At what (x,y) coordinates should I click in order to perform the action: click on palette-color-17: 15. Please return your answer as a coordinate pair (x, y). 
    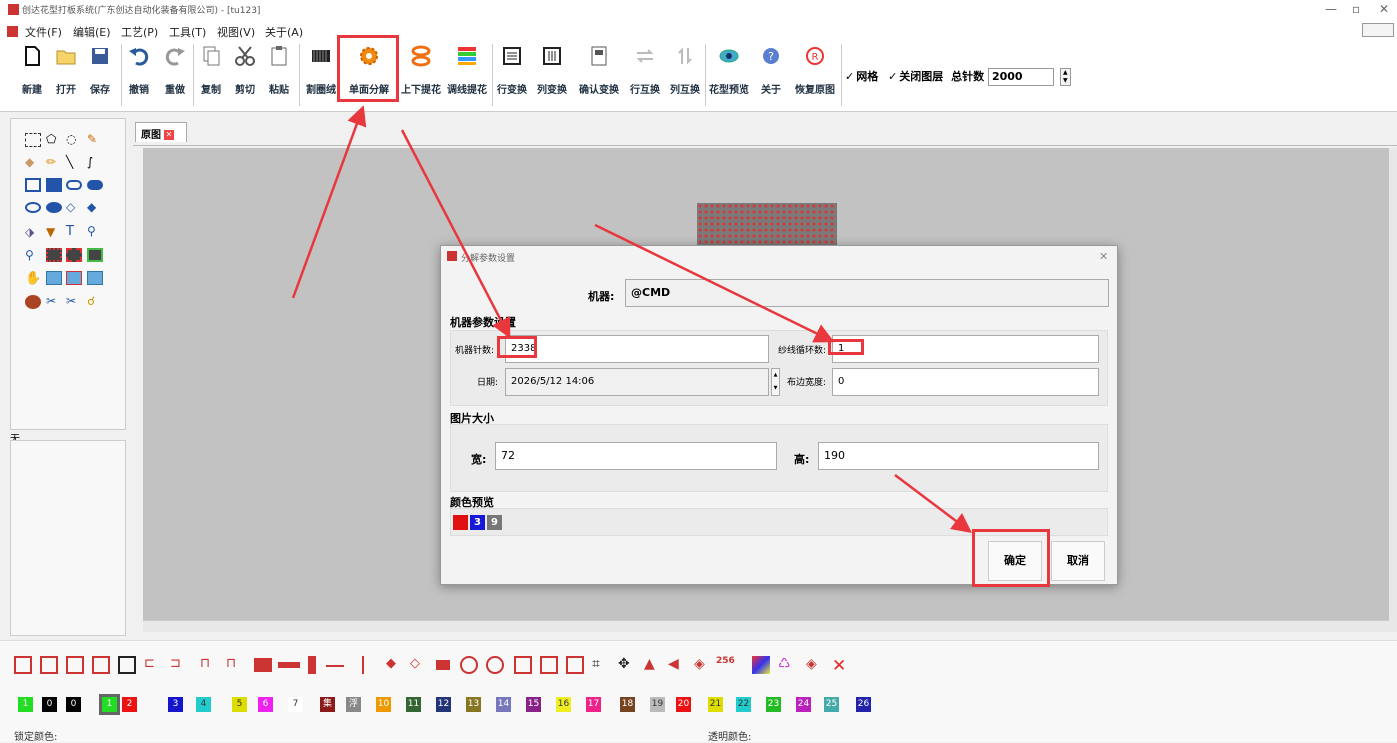
    Looking at the image, I should click on (533, 704).